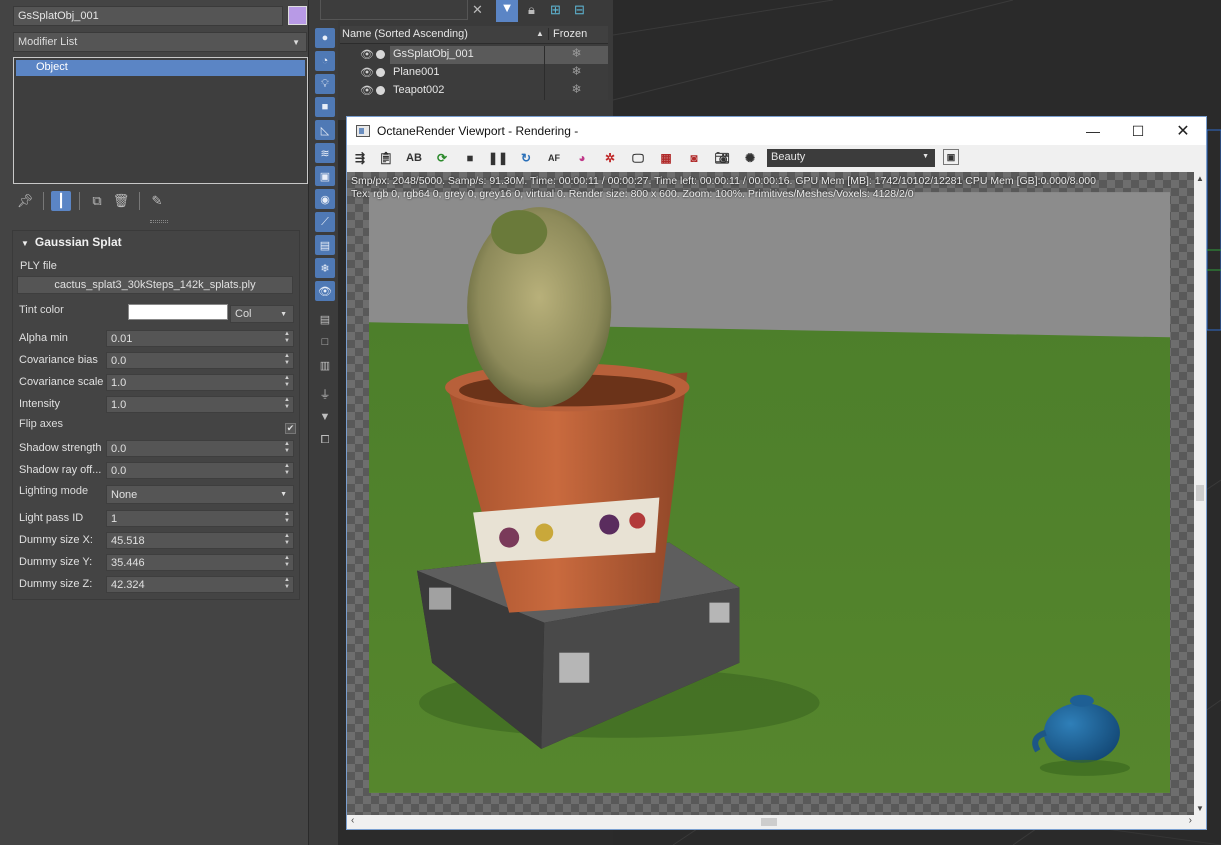 The width and height of the screenshot is (1221, 845). I want to click on frozen-filter-icon: ❄, so click(325, 268).